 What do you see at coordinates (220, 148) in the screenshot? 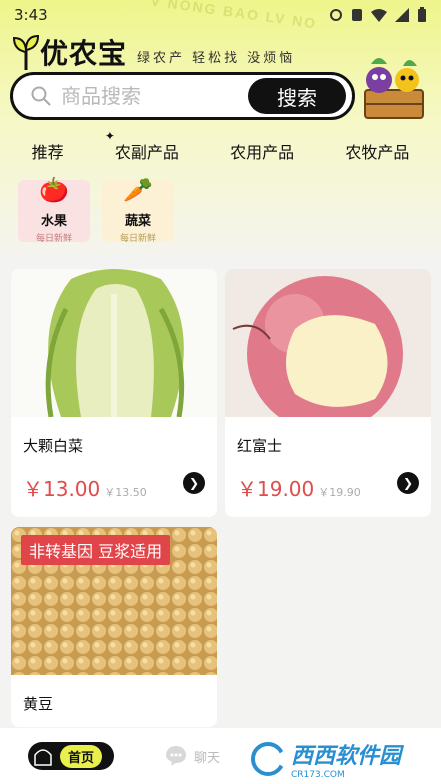
I see `category-tabs: 推荐 ✦ 农副产品 农用产品 农牧产品` at bounding box center [220, 148].